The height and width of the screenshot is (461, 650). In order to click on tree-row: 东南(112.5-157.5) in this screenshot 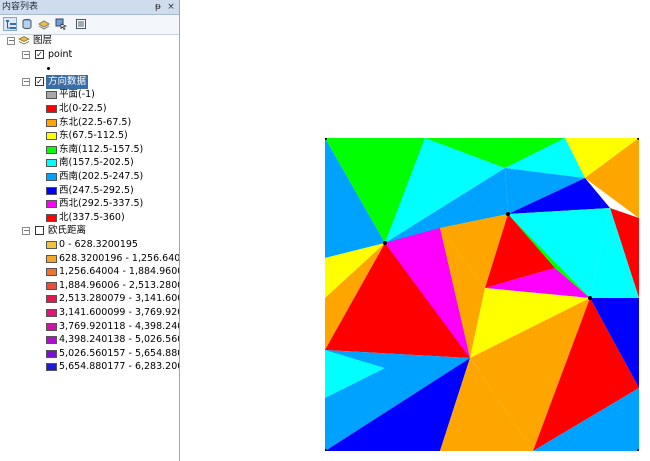, I will do `click(89, 150)`.